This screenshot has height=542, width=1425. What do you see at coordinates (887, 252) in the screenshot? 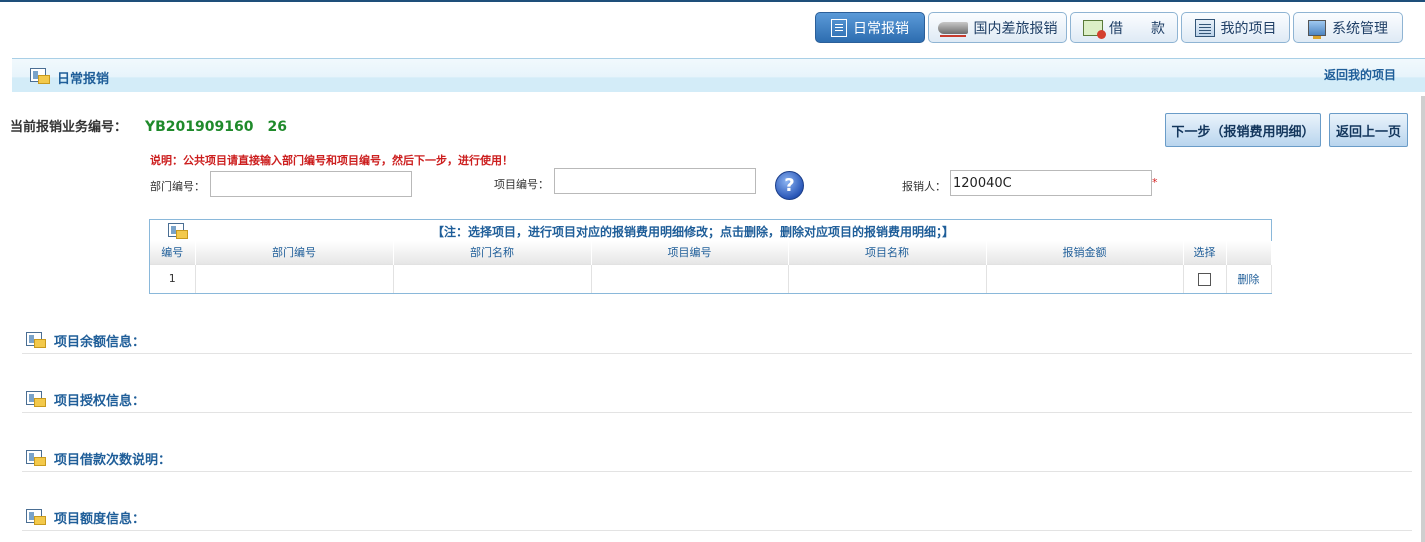
I see `column-header: 项目名称` at bounding box center [887, 252].